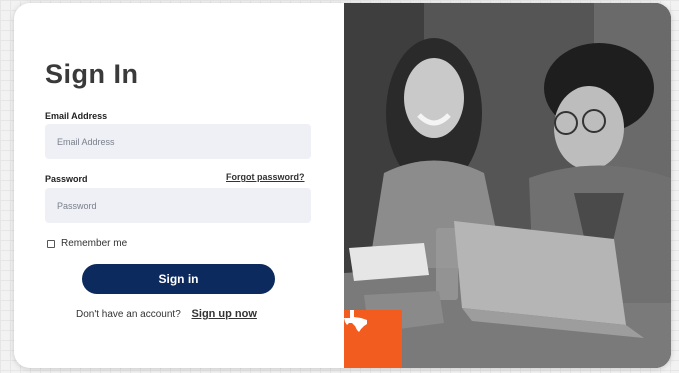 The image size is (679, 373). What do you see at coordinates (355, 321) in the screenshot?
I see `texas-state-icon` at bounding box center [355, 321].